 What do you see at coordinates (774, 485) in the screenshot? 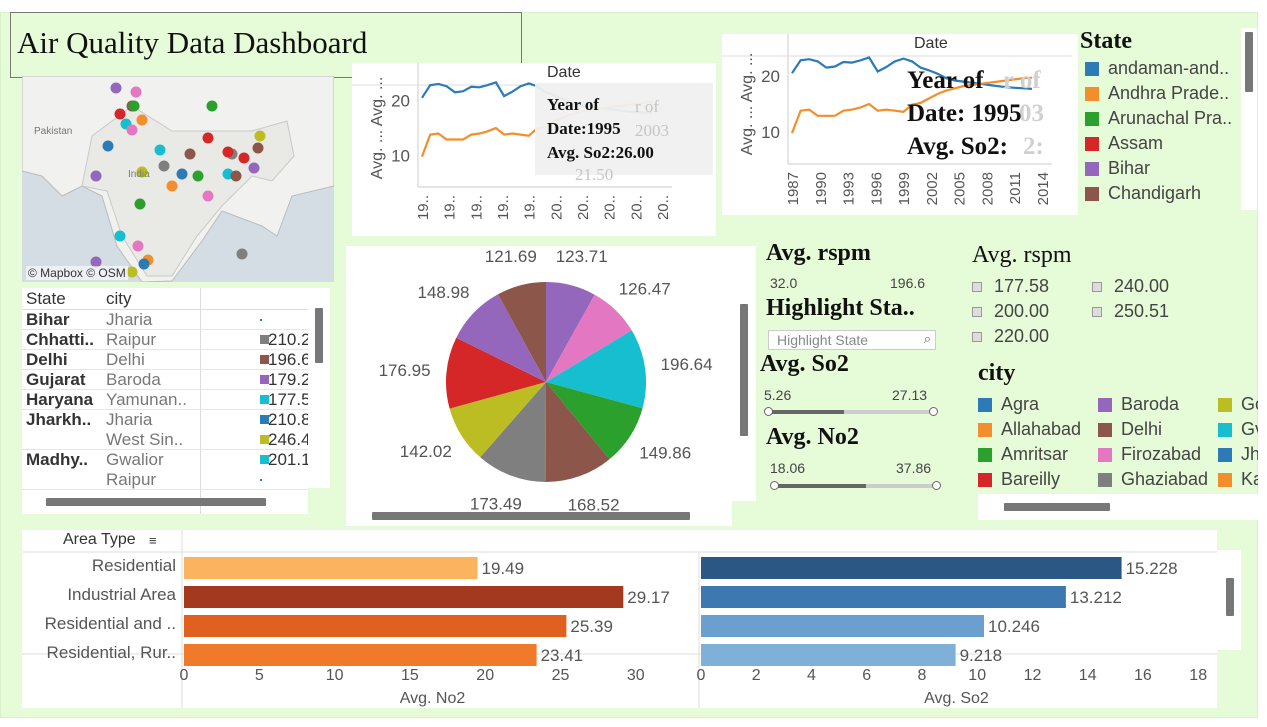
I see `no2-slider-min-handle` at bounding box center [774, 485].